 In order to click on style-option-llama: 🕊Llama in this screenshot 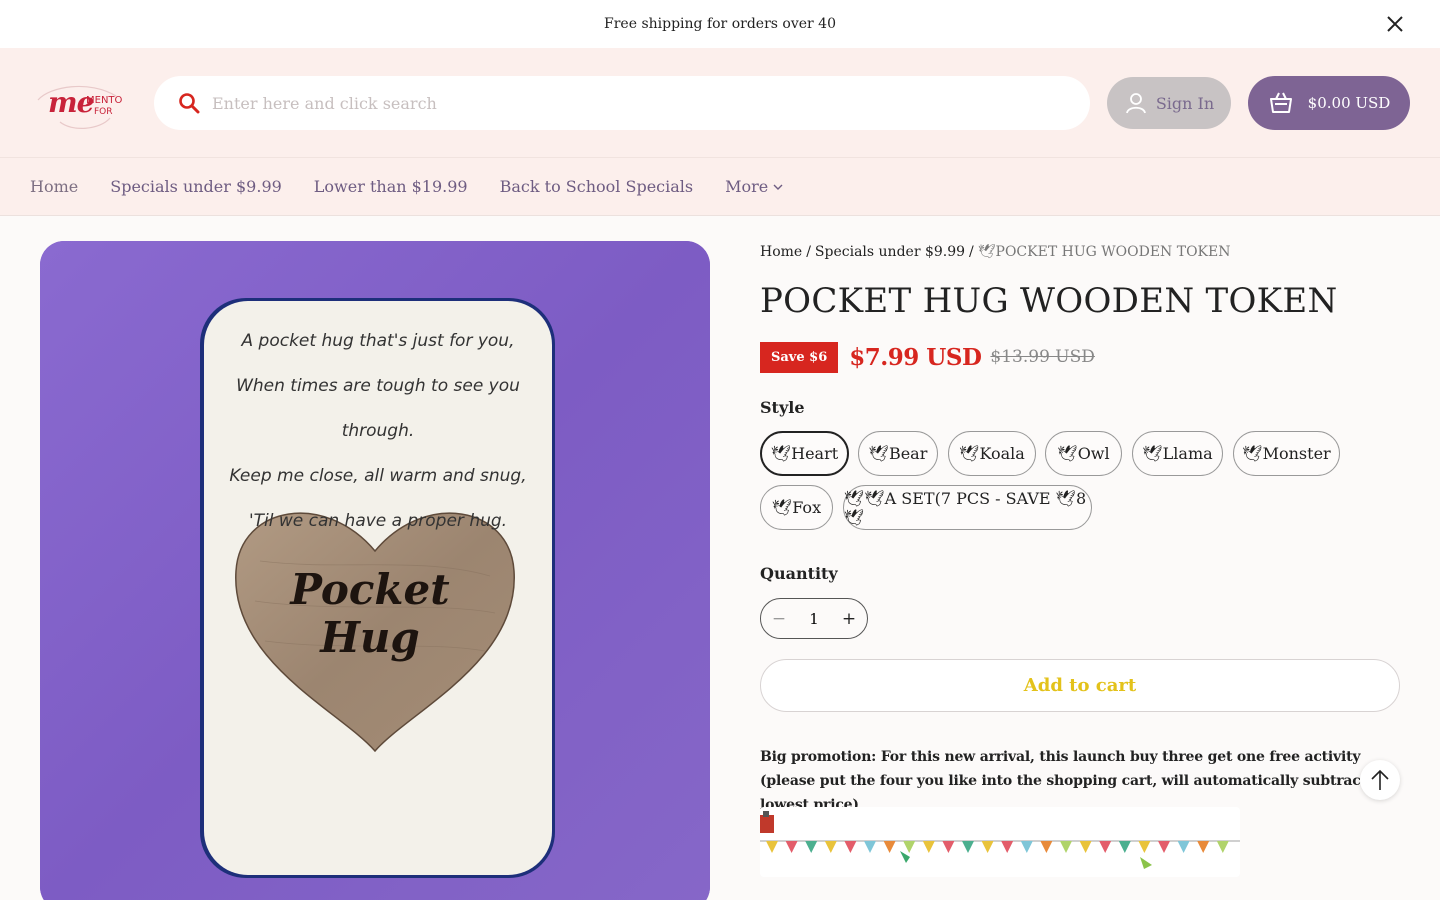, I will do `click(1177, 453)`.